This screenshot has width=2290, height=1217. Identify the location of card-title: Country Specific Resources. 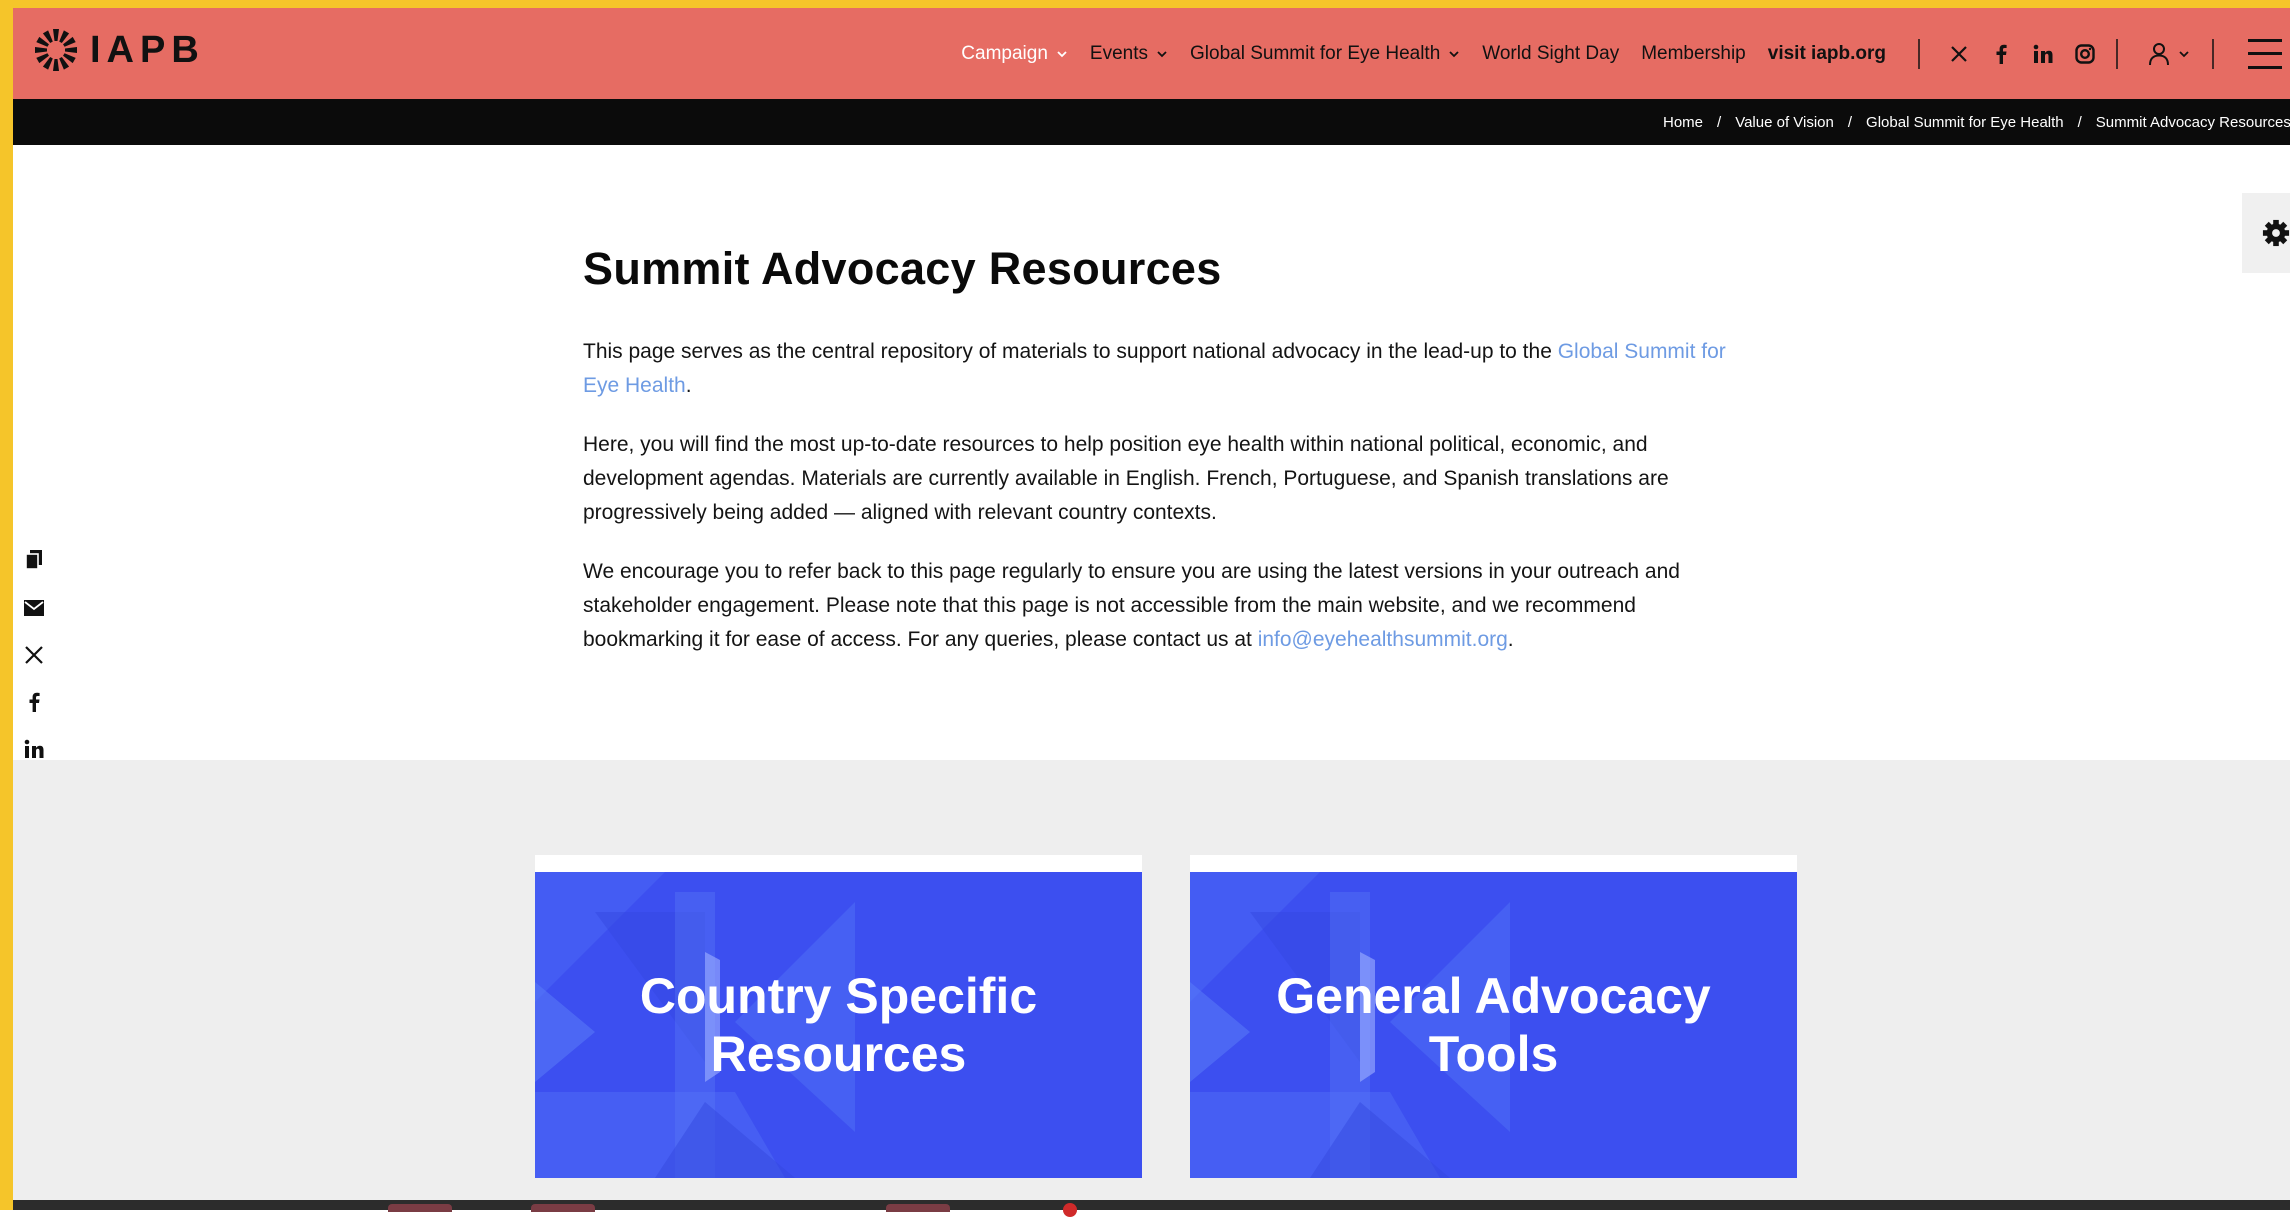
(838, 1025).